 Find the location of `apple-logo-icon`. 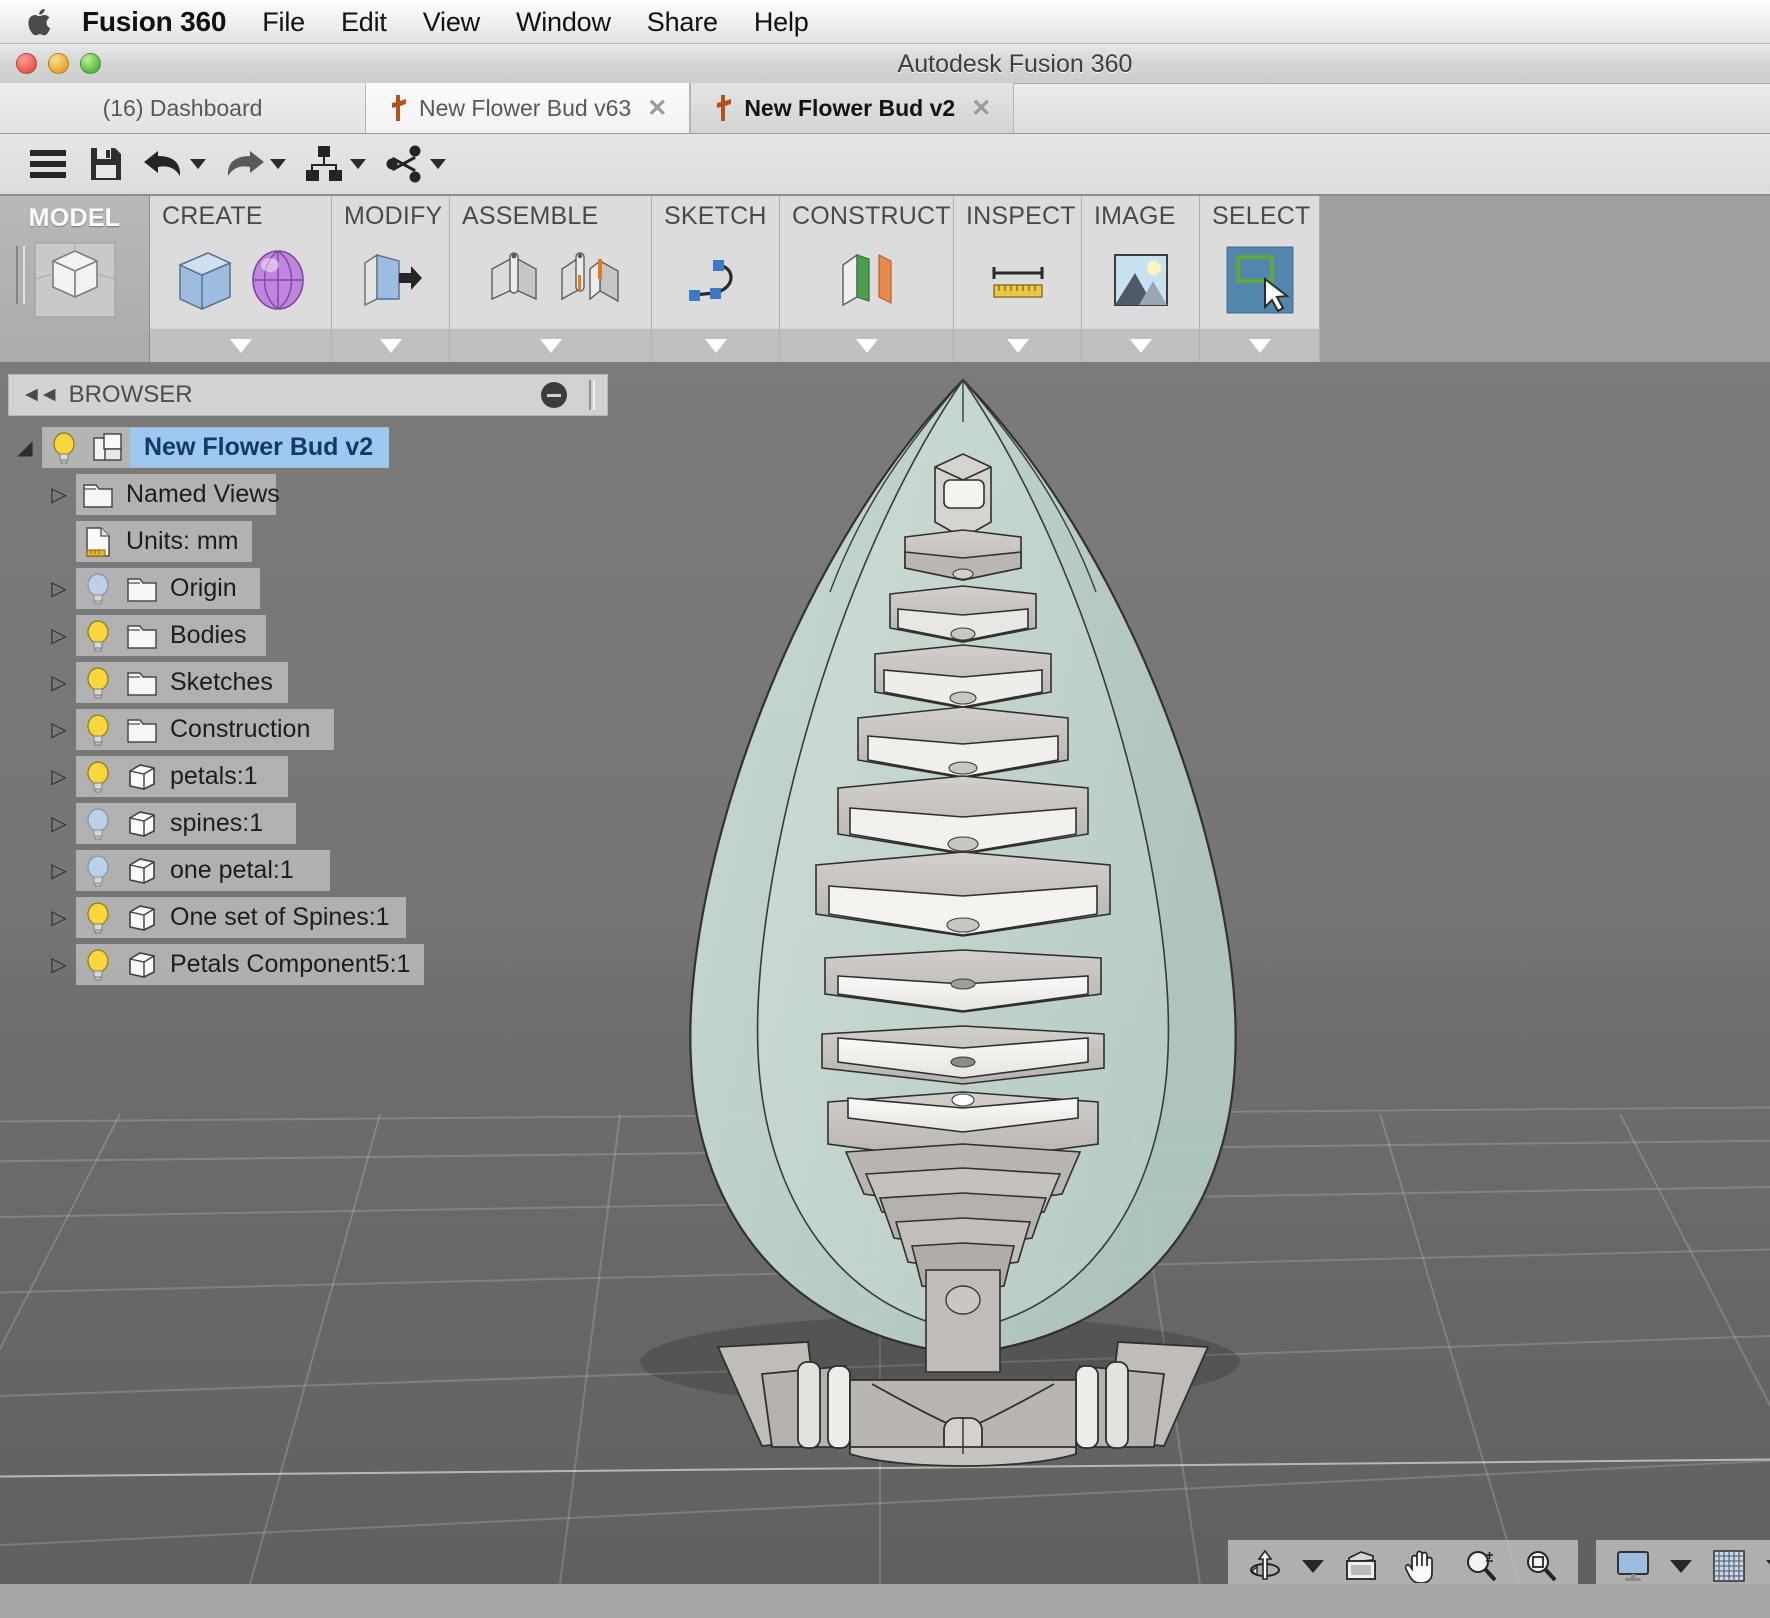

apple-logo-icon is located at coordinates (41, 22).